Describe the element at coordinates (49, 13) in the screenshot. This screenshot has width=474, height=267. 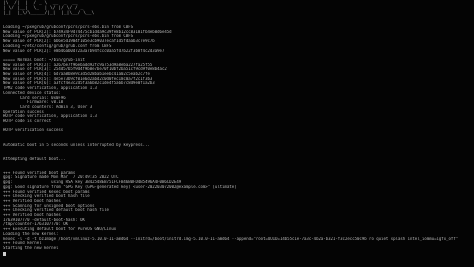
I see `ascii-banner-row: |_| |_\/\_____/|_| |_|\__/ \__\` at that location.